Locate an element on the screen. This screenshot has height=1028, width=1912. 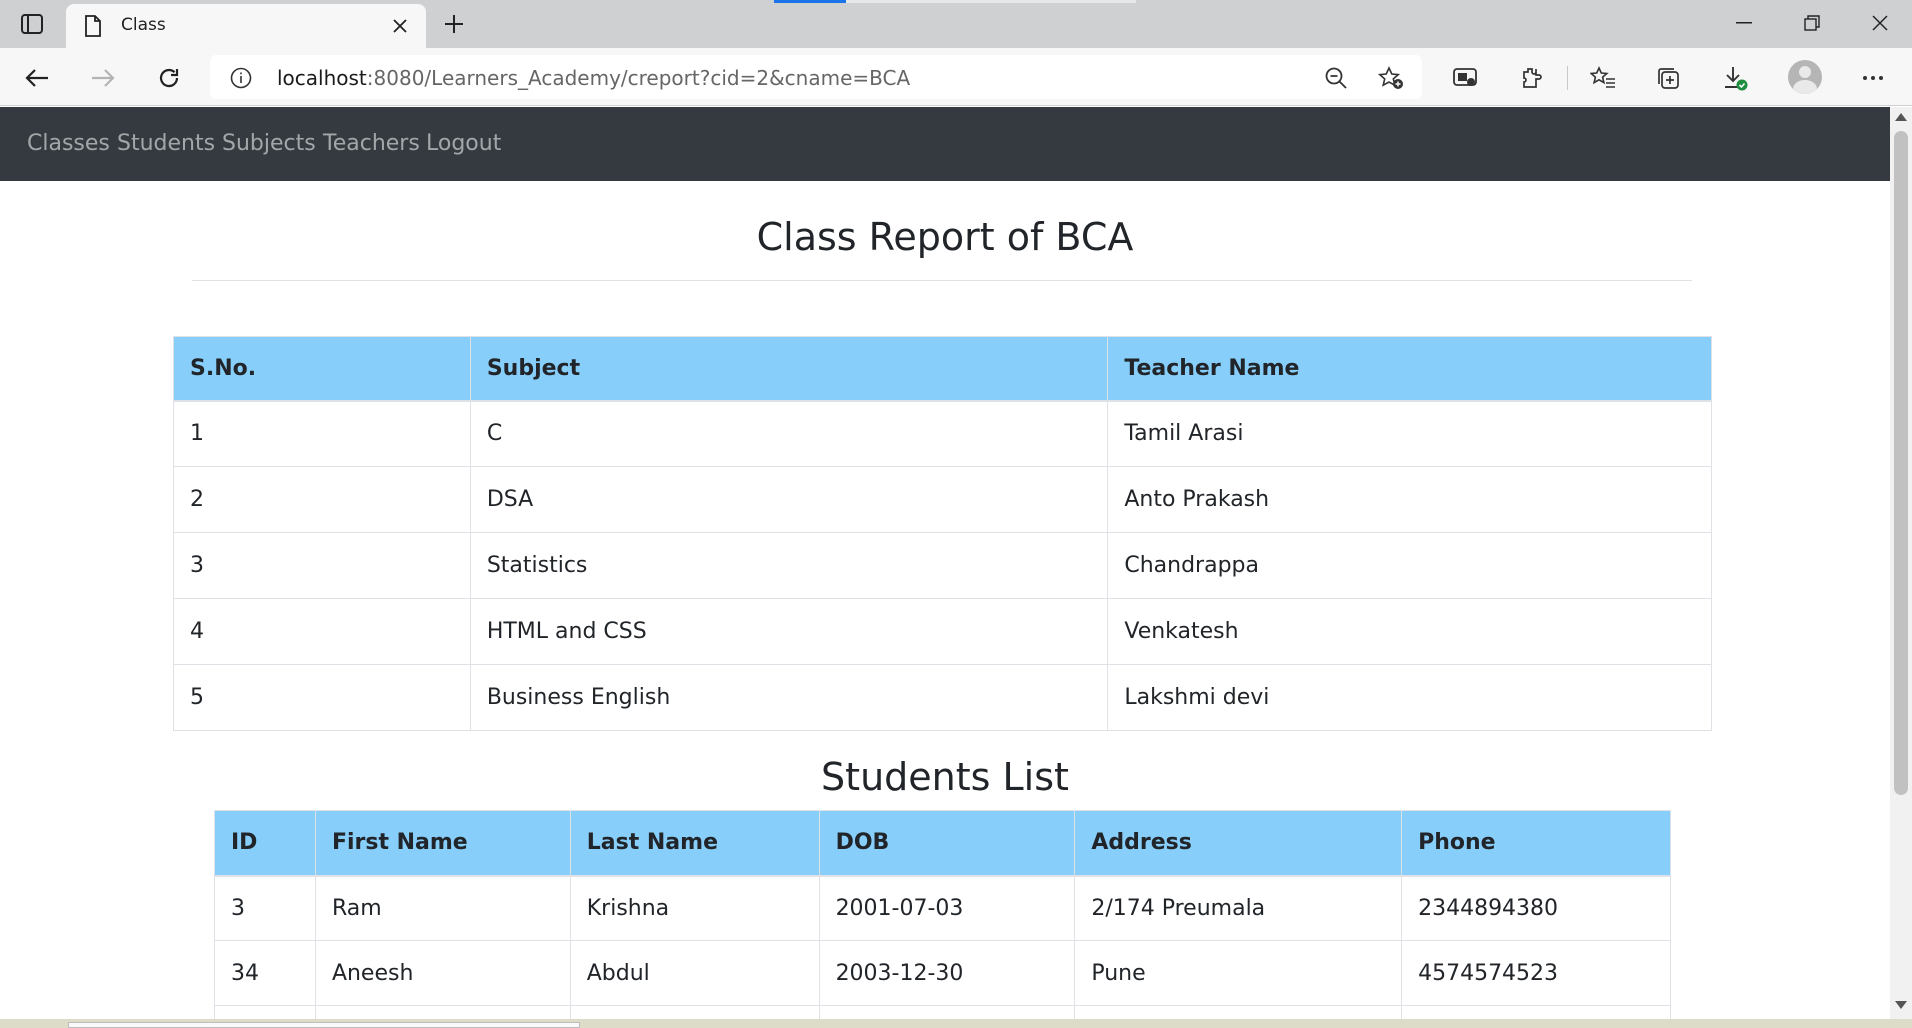
table-cell: Business English is located at coordinates (789, 697).